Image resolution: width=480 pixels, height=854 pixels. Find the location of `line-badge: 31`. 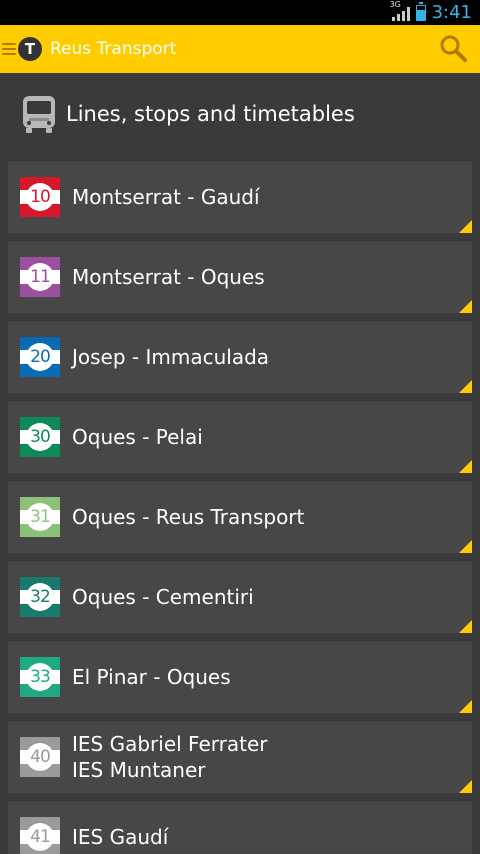

line-badge: 31 is located at coordinates (40, 517).